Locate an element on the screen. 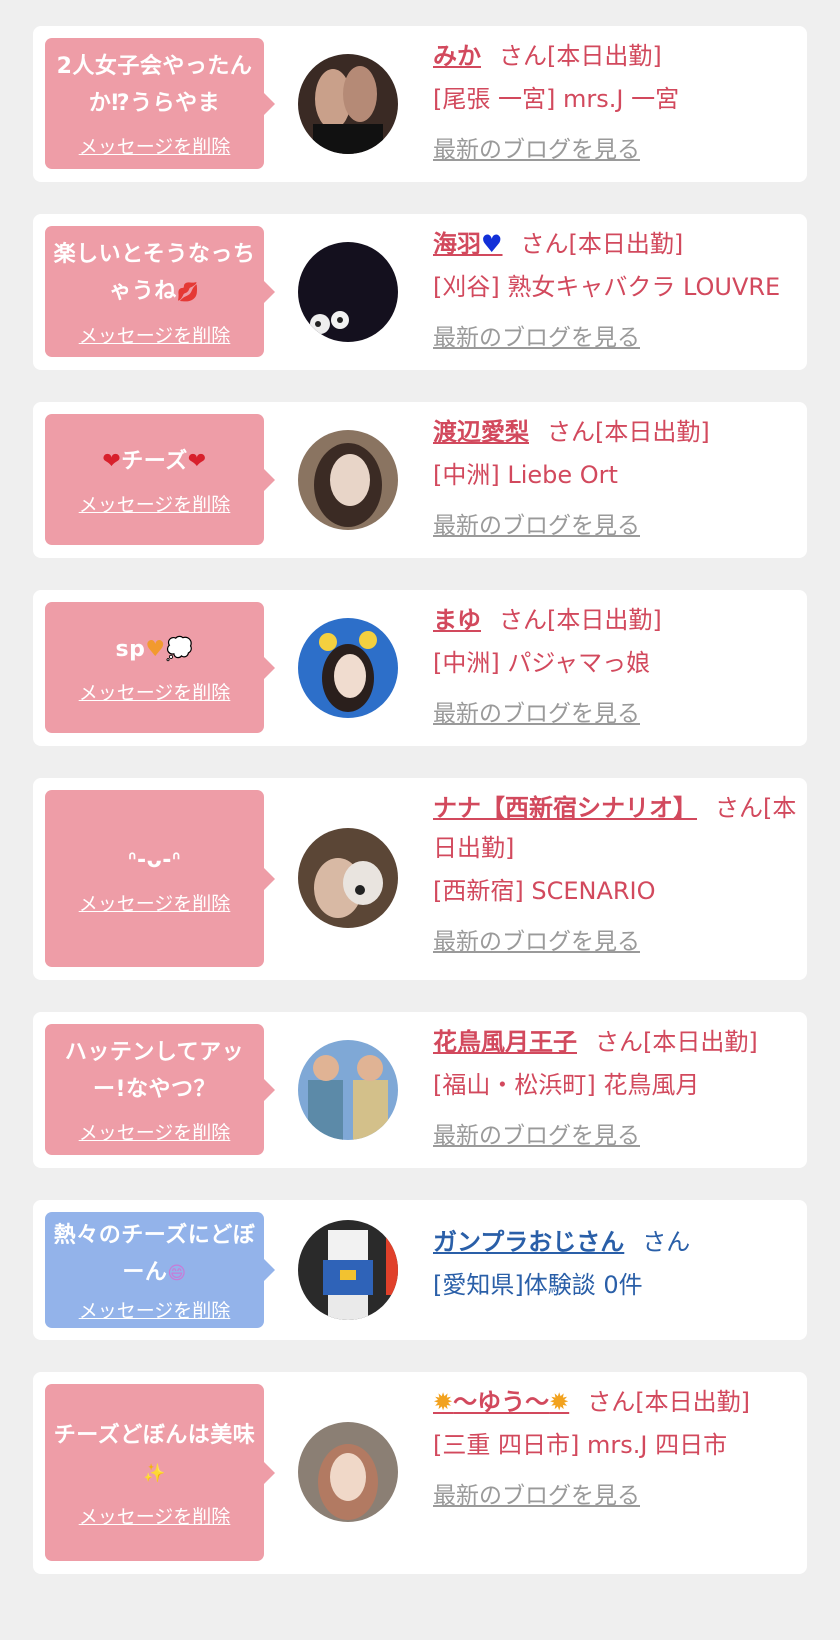  shop-text: [西新宿] SCENARIO is located at coordinates (544, 891).